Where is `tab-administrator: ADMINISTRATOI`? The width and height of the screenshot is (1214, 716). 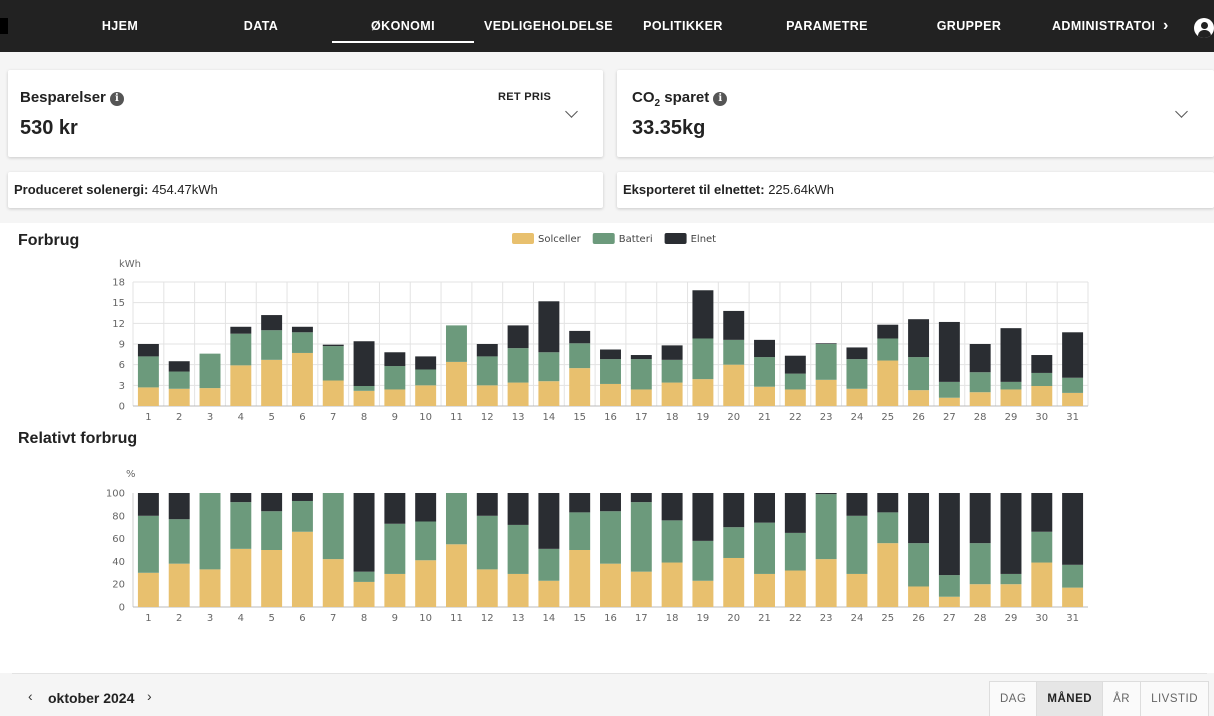
tab-administrator: ADMINISTRATOI is located at coordinates (1103, 26).